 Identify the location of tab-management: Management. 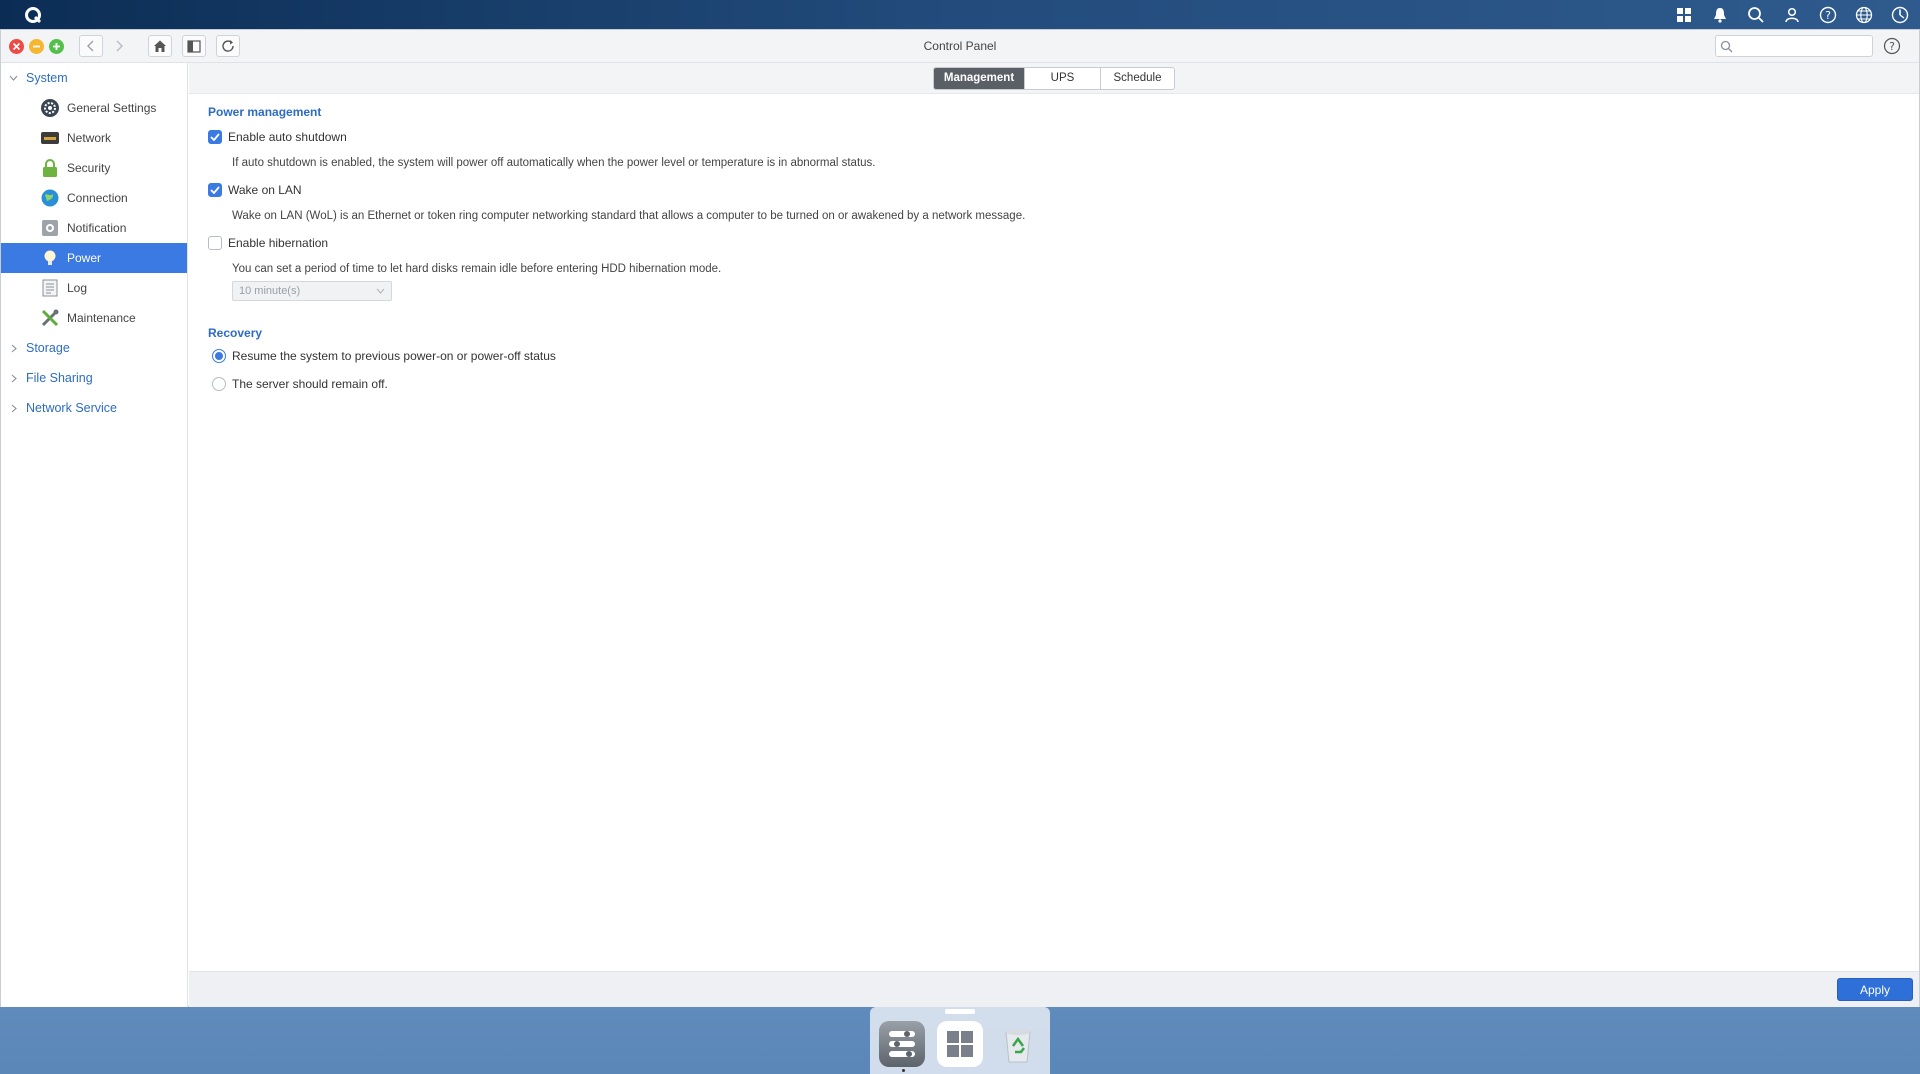
(979, 78).